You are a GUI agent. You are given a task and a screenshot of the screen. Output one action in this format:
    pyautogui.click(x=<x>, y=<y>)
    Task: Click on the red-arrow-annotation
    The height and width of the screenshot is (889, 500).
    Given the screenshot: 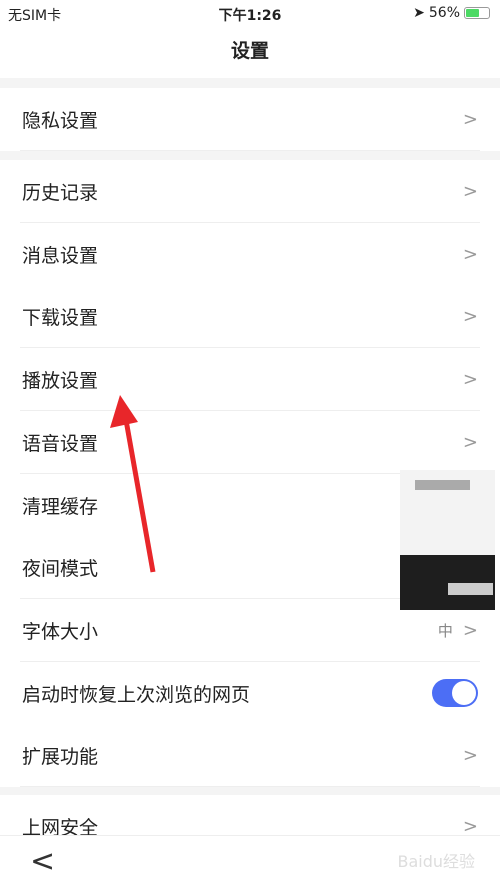 What is the action you would take?
    pyautogui.click(x=133, y=484)
    